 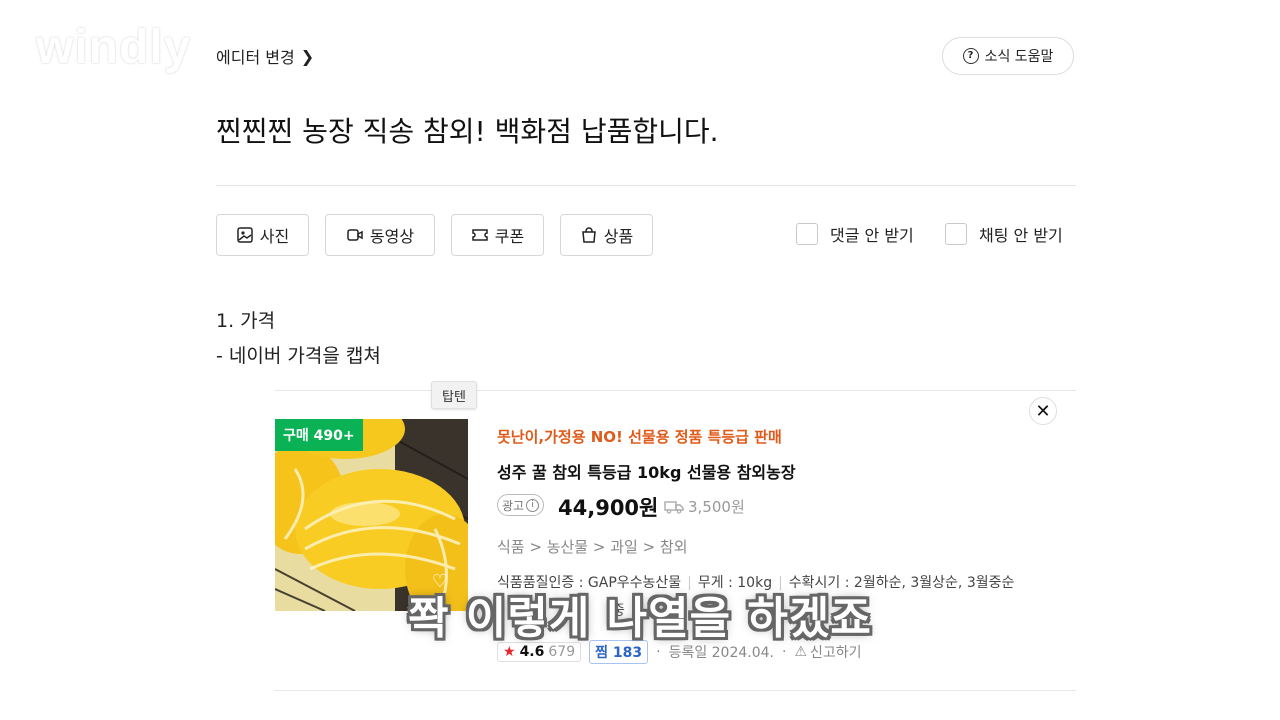 What do you see at coordinates (1021, 235) in the screenshot?
I see `no-chat-label: 채팅 안 받기` at bounding box center [1021, 235].